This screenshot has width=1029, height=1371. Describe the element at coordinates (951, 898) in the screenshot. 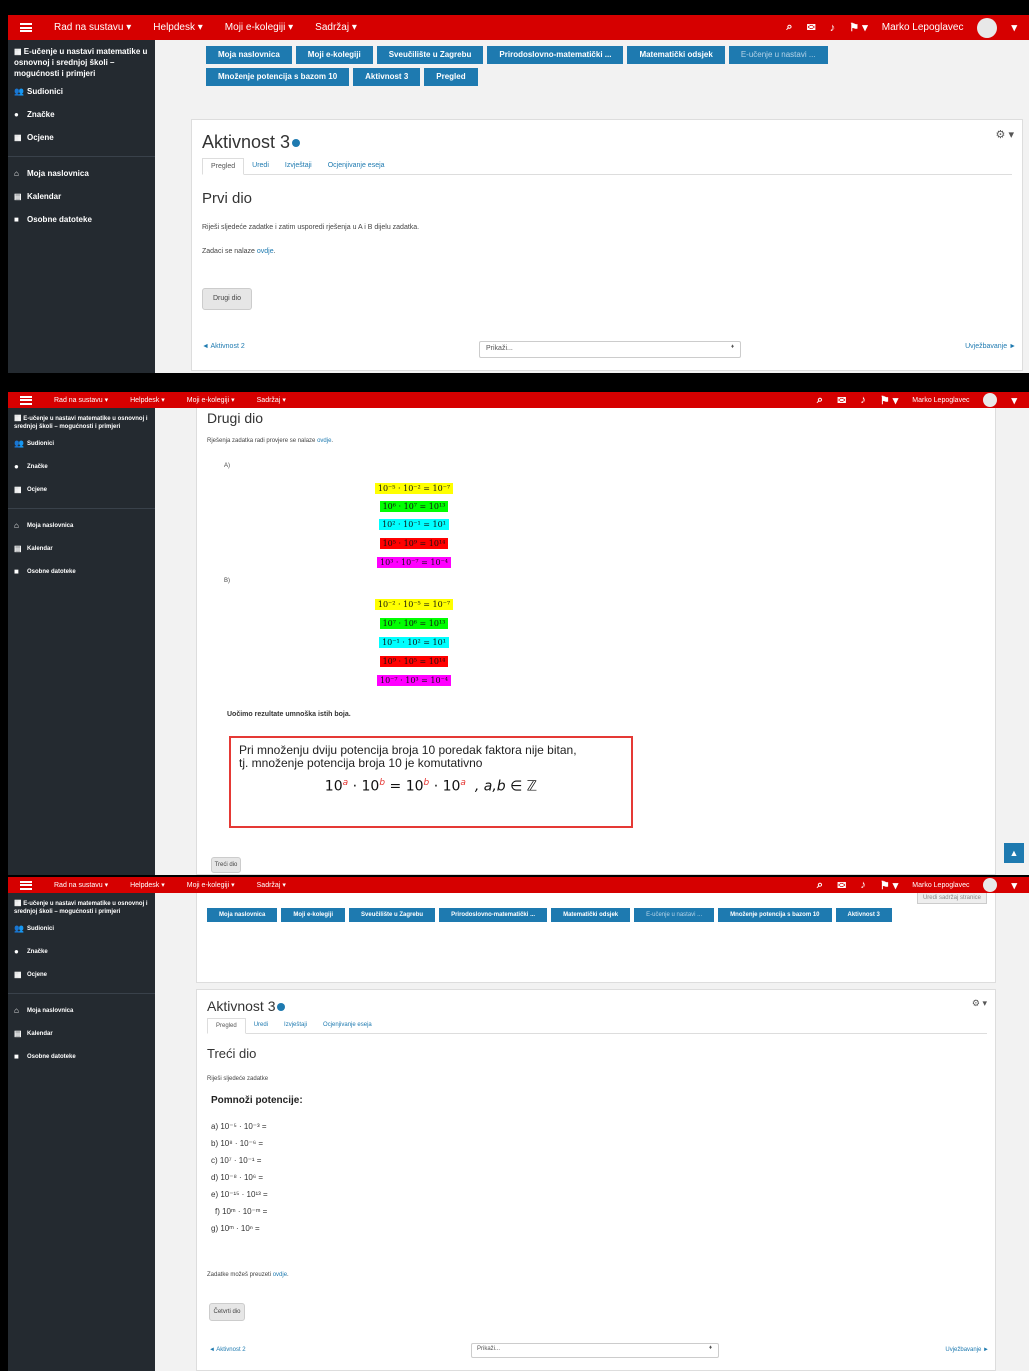

I see `edit-page-content-button: Uredi sadržaj stranice` at that location.